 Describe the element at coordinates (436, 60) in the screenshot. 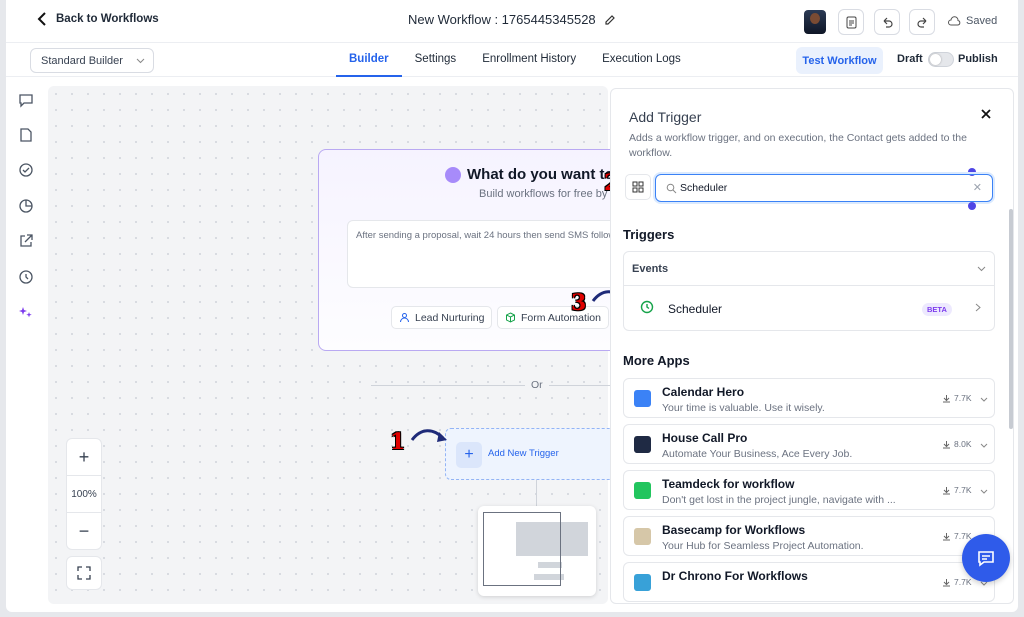

I see `tab-settings: Settings` at that location.